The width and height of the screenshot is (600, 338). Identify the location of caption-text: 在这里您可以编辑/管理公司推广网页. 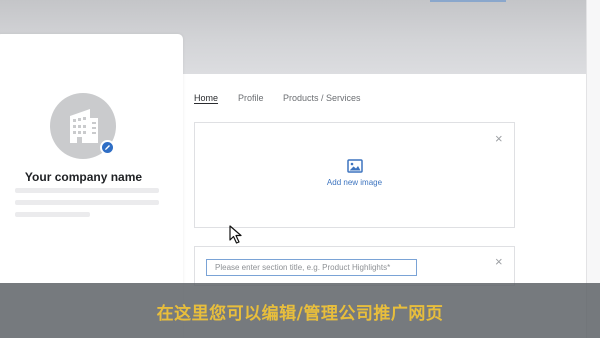
(300, 314).